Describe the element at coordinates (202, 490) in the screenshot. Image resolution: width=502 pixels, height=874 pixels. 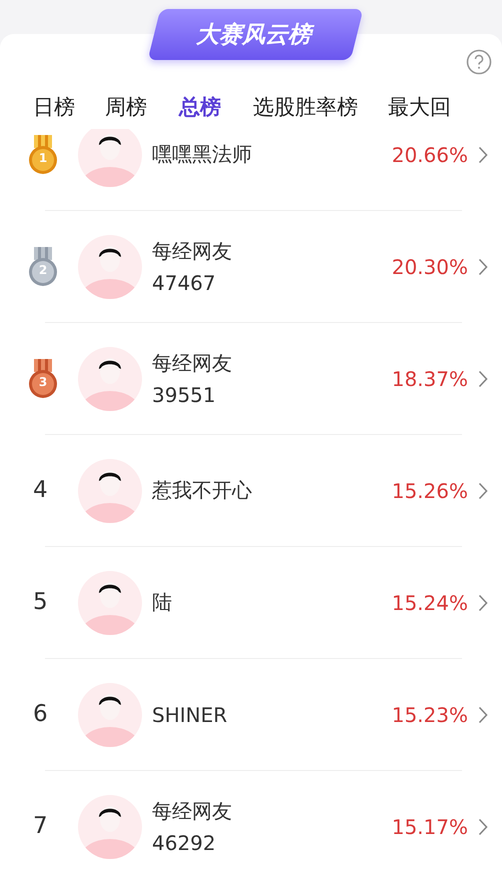
I see `user-name: 惹我不开心` at that location.